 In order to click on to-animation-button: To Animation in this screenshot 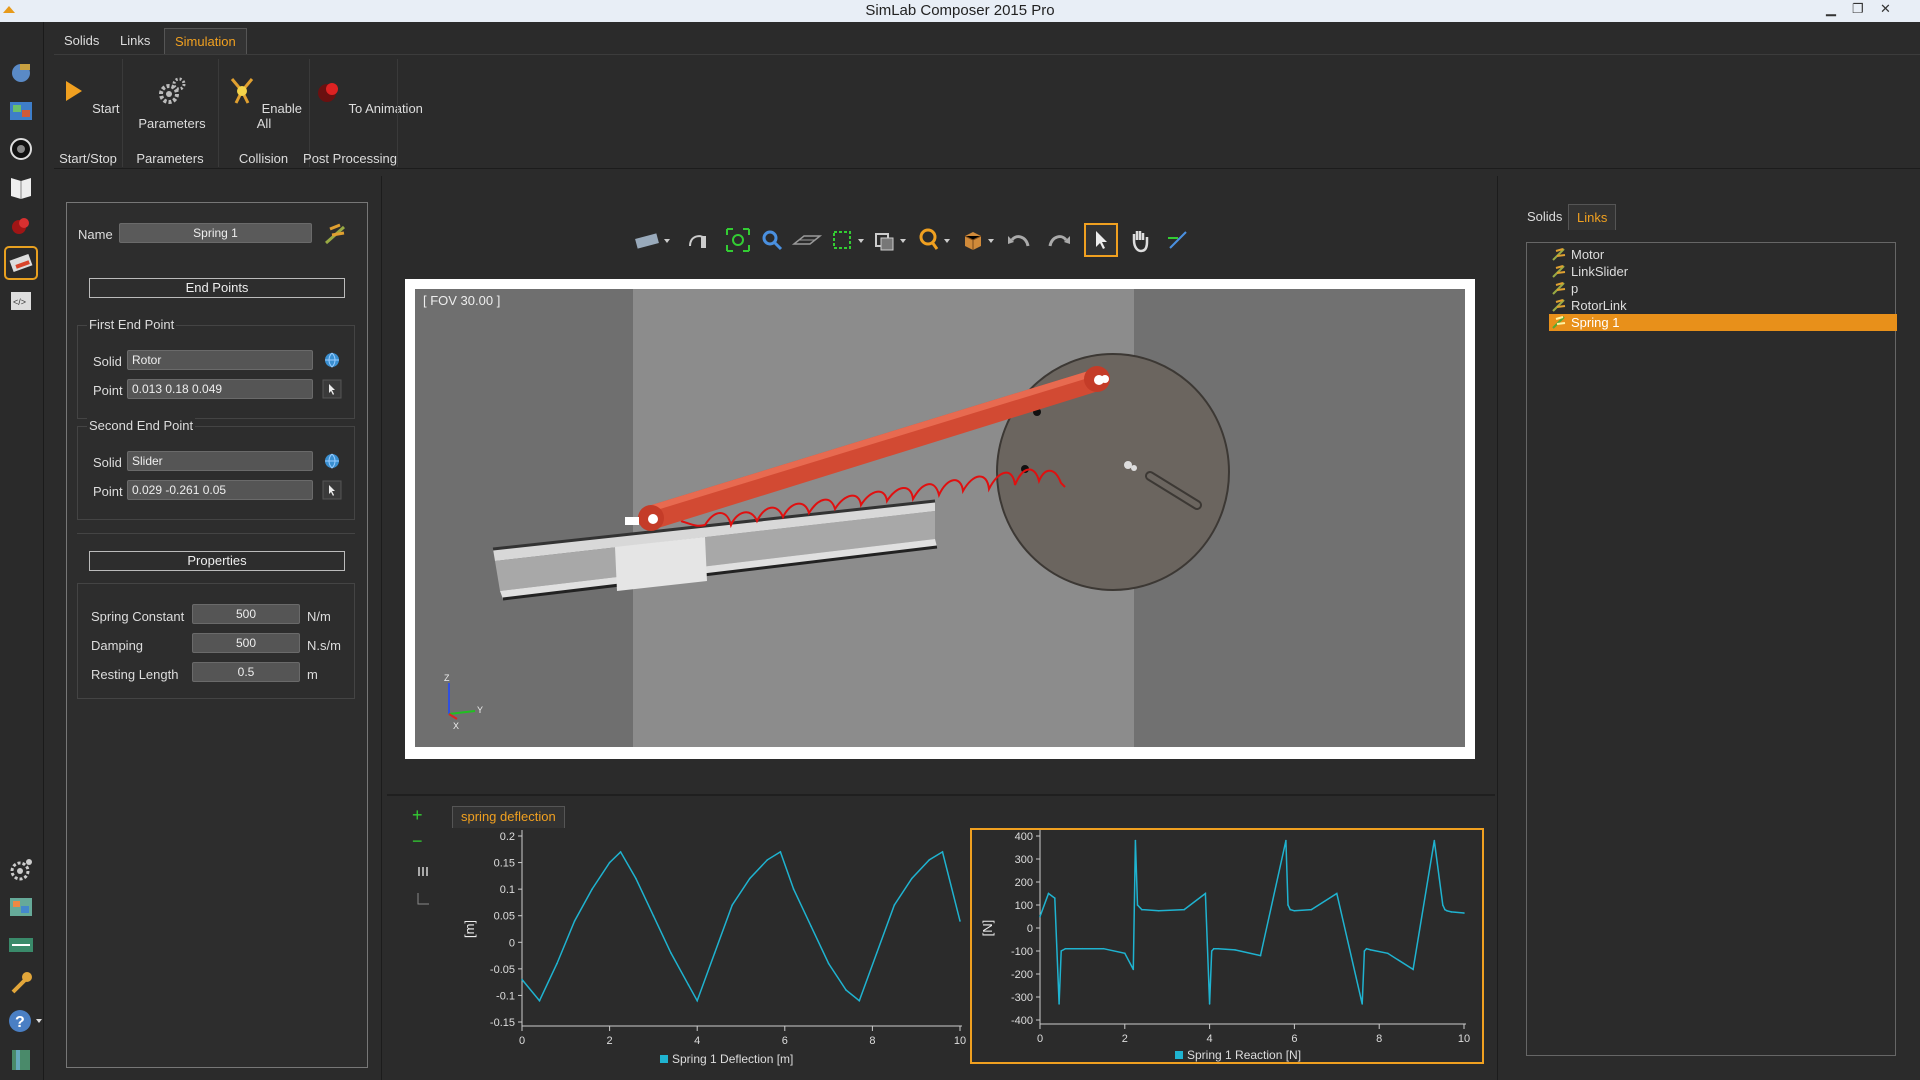, I will do `click(368, 95)`.